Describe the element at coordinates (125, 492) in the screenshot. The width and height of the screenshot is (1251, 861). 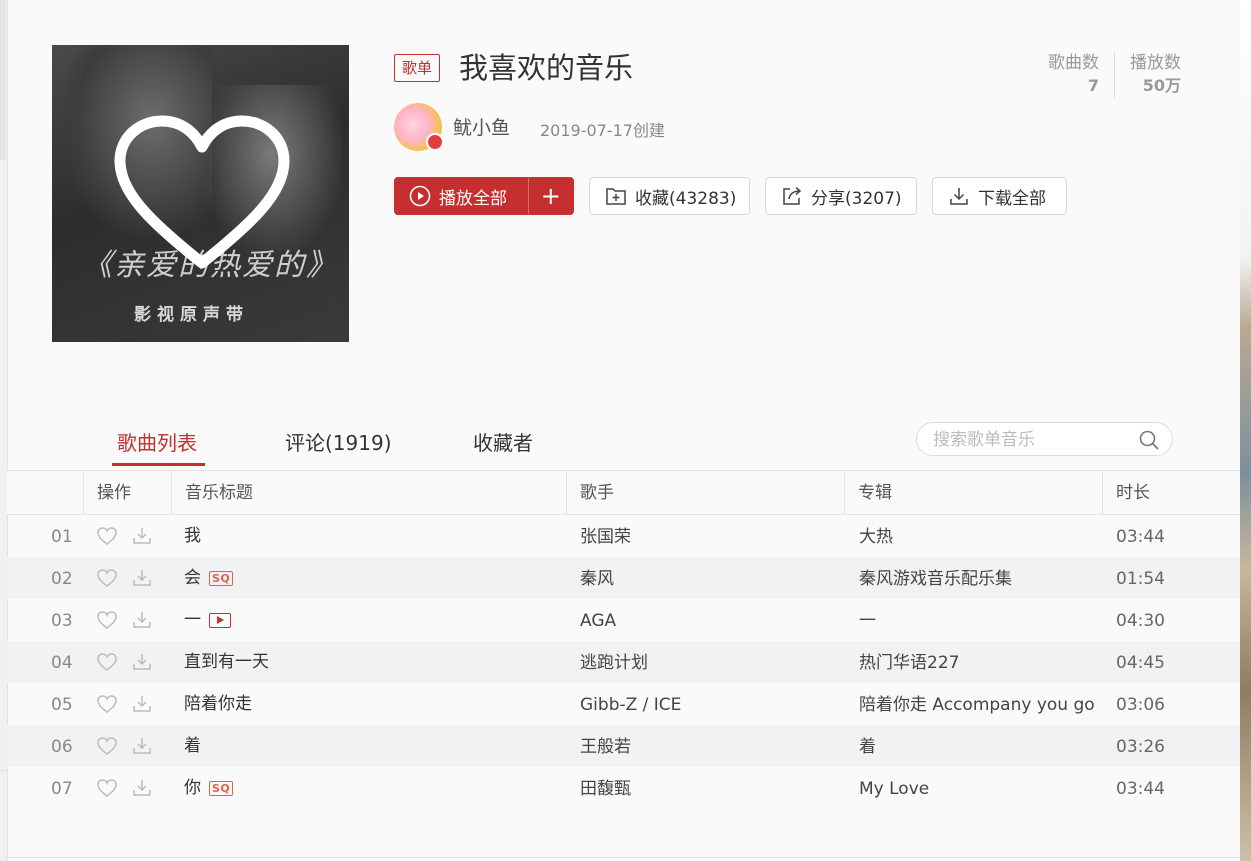
I see `header-actions: 操作` at that location.